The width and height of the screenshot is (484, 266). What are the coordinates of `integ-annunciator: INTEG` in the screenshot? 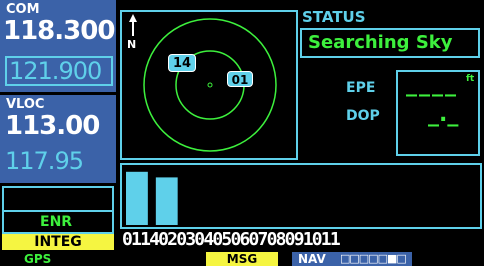 It's located at (58, 242).